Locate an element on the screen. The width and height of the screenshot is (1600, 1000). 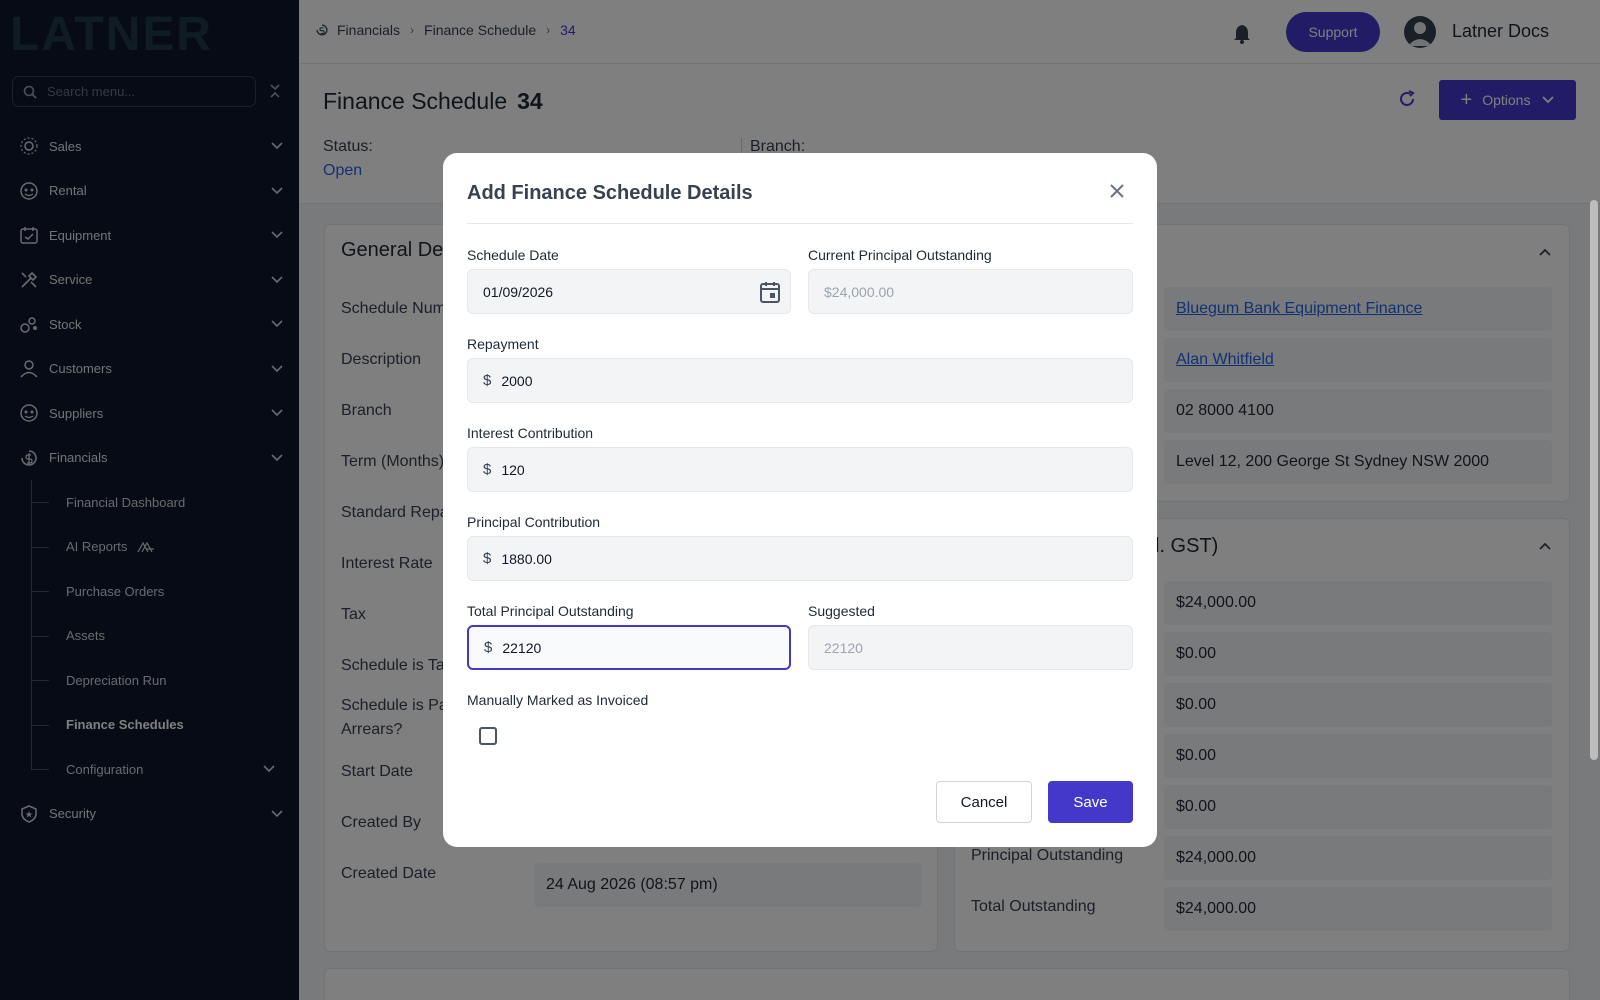
page-scrollbar is located at coordinates (1594, 480).